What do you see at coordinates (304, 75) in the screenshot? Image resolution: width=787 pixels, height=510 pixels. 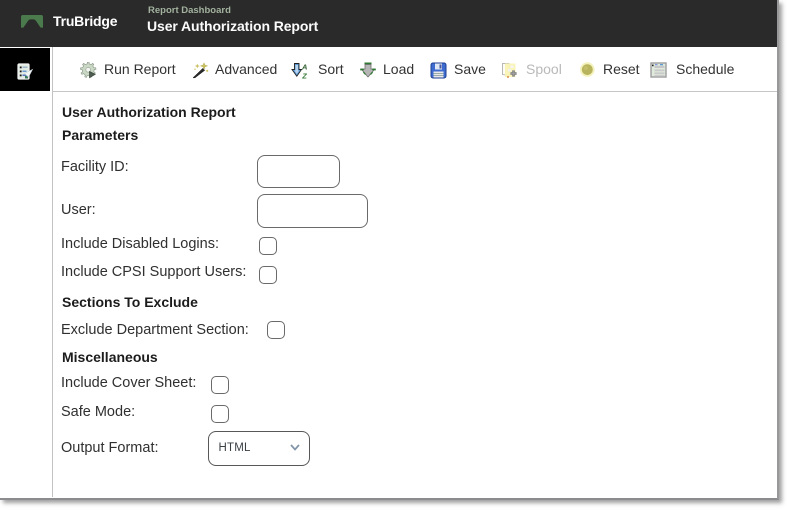 I see `svg-text: Z` at bounding box center [304, 75].